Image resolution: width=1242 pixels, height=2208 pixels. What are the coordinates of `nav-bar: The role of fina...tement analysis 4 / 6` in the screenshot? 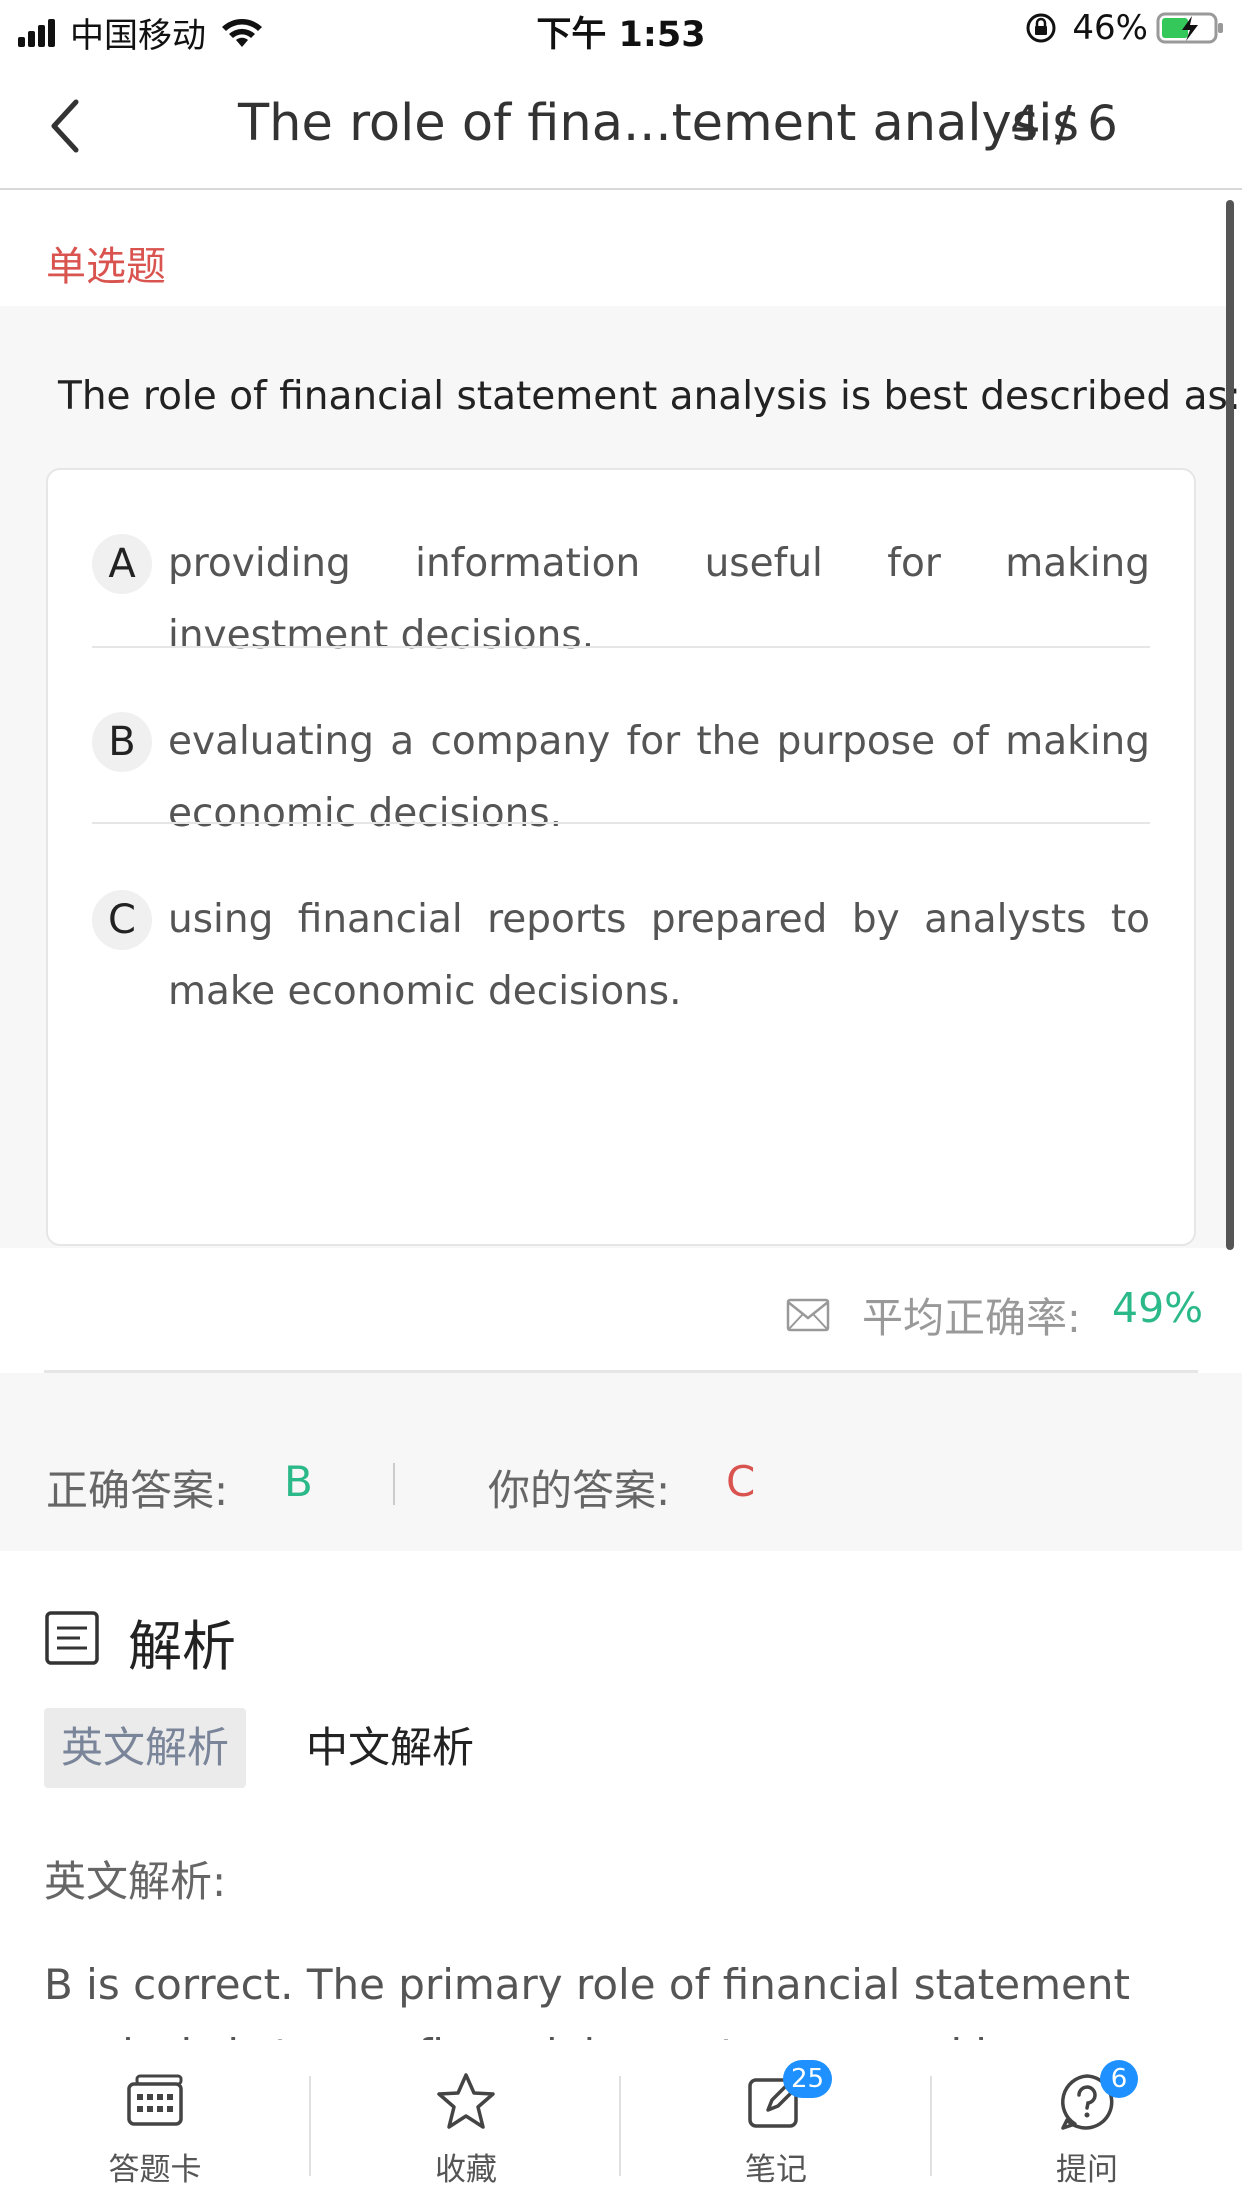 It's located at (621, 126).